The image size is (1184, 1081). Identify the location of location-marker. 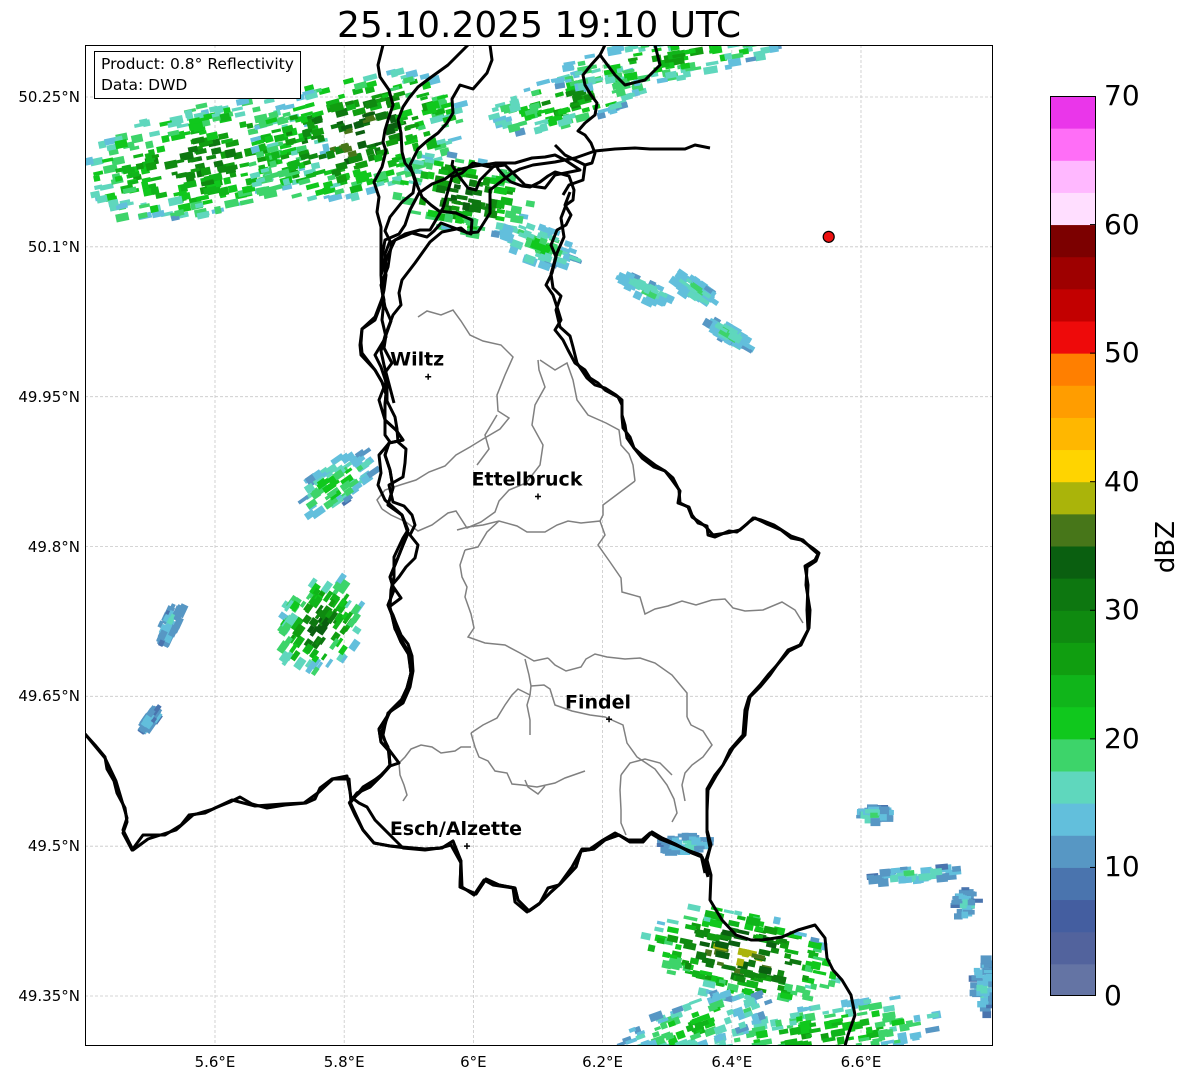
(828, 236).